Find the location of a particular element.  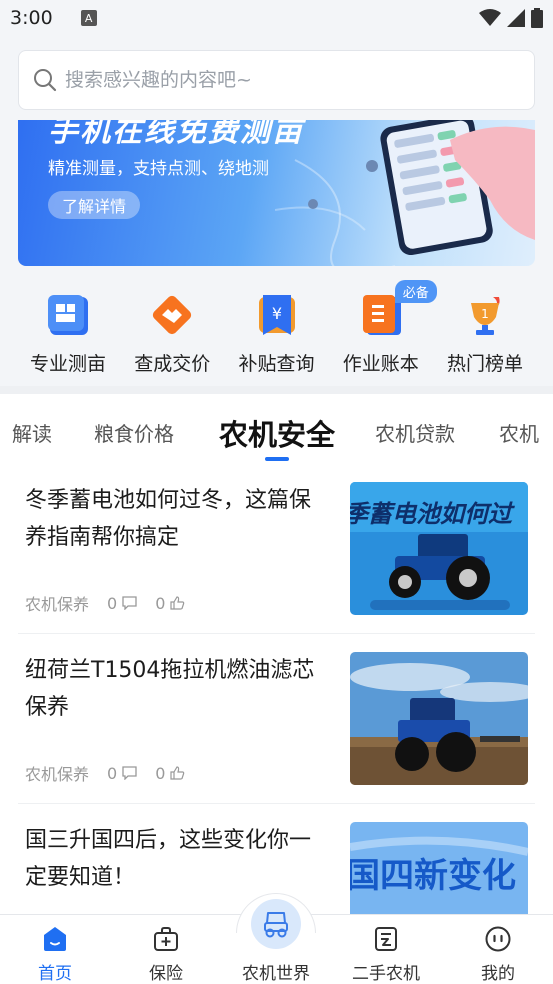

nav-label: 农机世界 is located at coordinates (276, 974).